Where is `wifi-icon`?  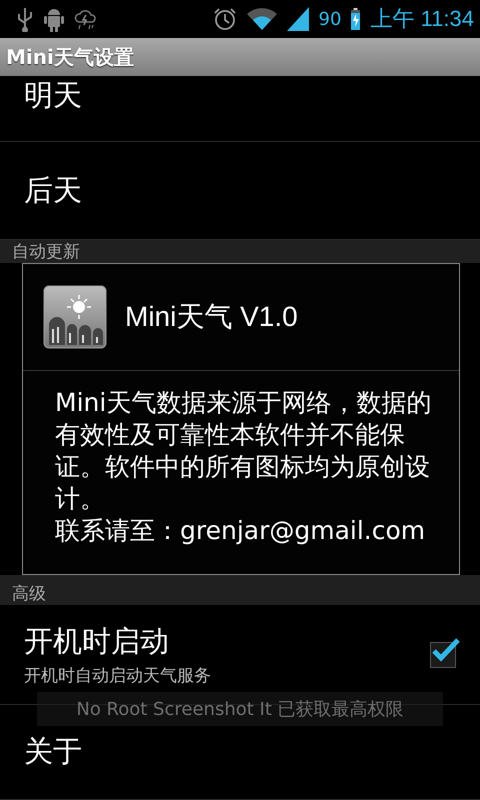 wifi-icon is located at coordinates (261, 19).